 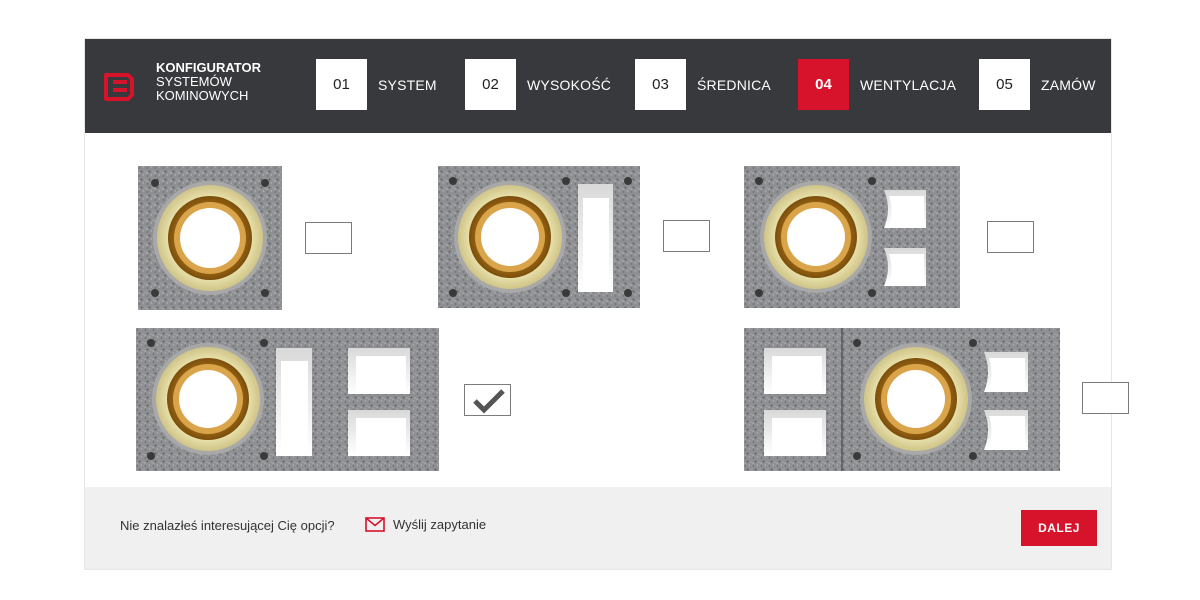 What do you see at coordinates (1068, 84) in the screenshot?
I see `step-label: ZAMÓW` at bounding box center [1068, 84].